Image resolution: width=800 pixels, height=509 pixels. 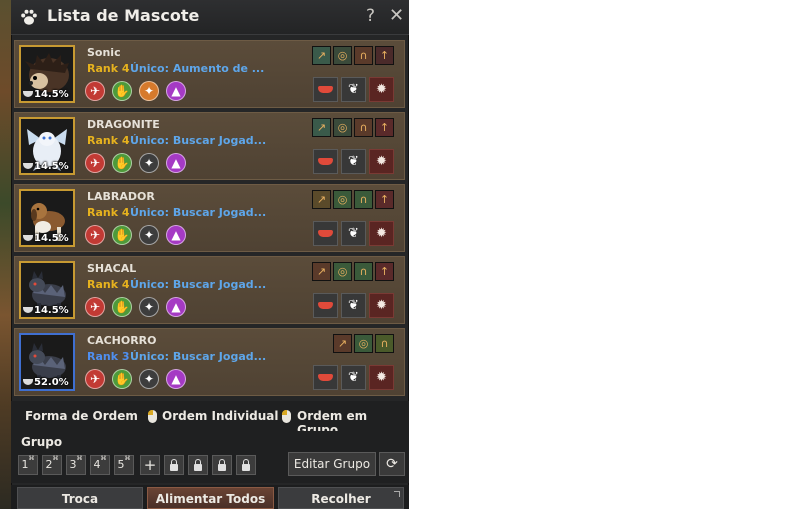 I want to click on pet-skill-icons: ↗ ◎ ∩ ↑, so click(x=352, y=128).